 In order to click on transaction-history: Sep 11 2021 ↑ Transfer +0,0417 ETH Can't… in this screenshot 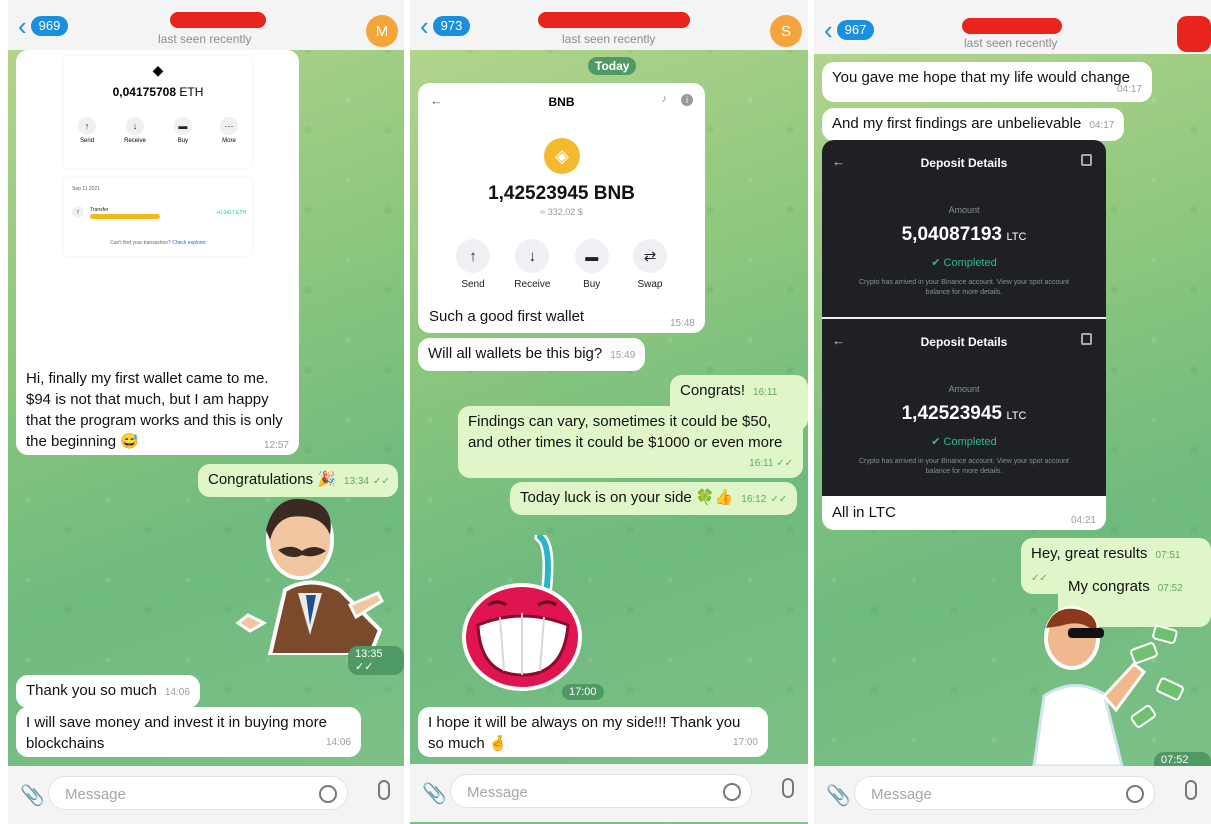, I will do `click(158, 217)`.